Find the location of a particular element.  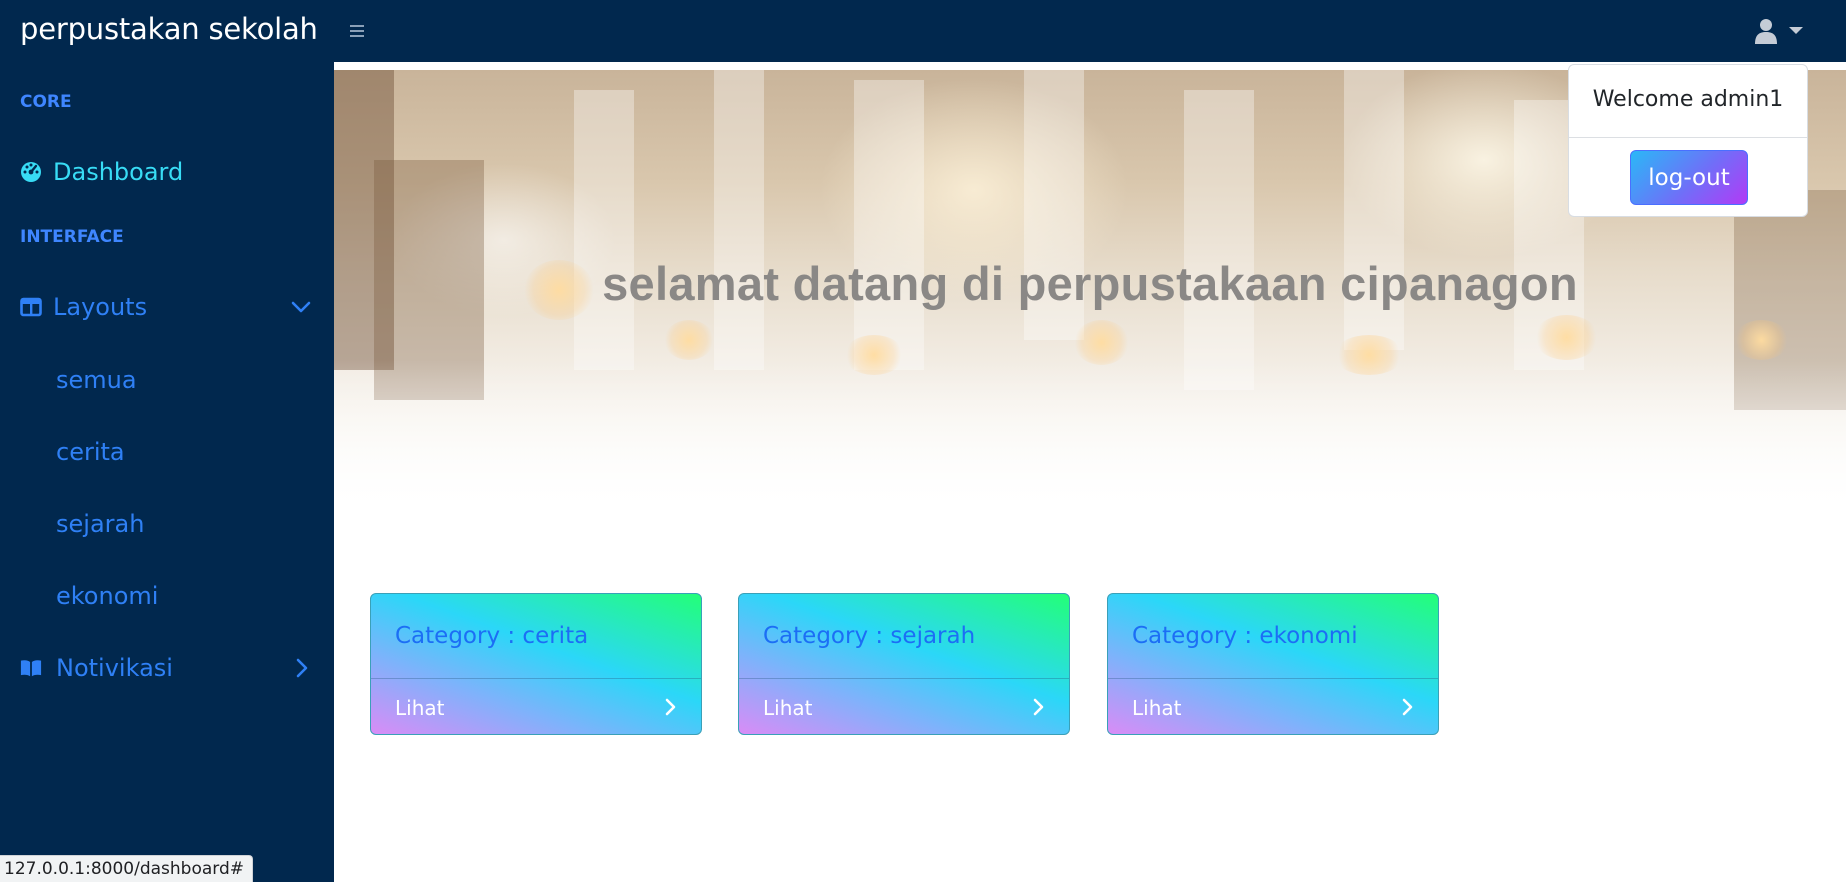

sidebar-subitem-ekonomi: ekonomi is located at coordinates (167, 596).